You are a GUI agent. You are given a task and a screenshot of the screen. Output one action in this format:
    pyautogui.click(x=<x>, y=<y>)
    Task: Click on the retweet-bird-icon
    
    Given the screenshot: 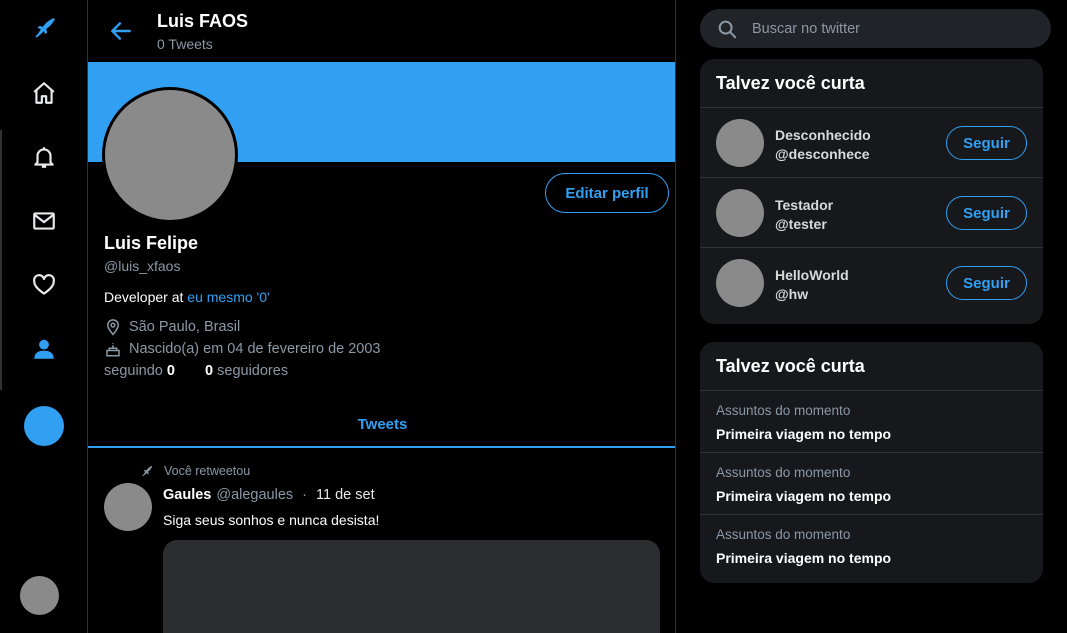 What is the action you would take?
    pyautogui.click(x=147, y=471)
    